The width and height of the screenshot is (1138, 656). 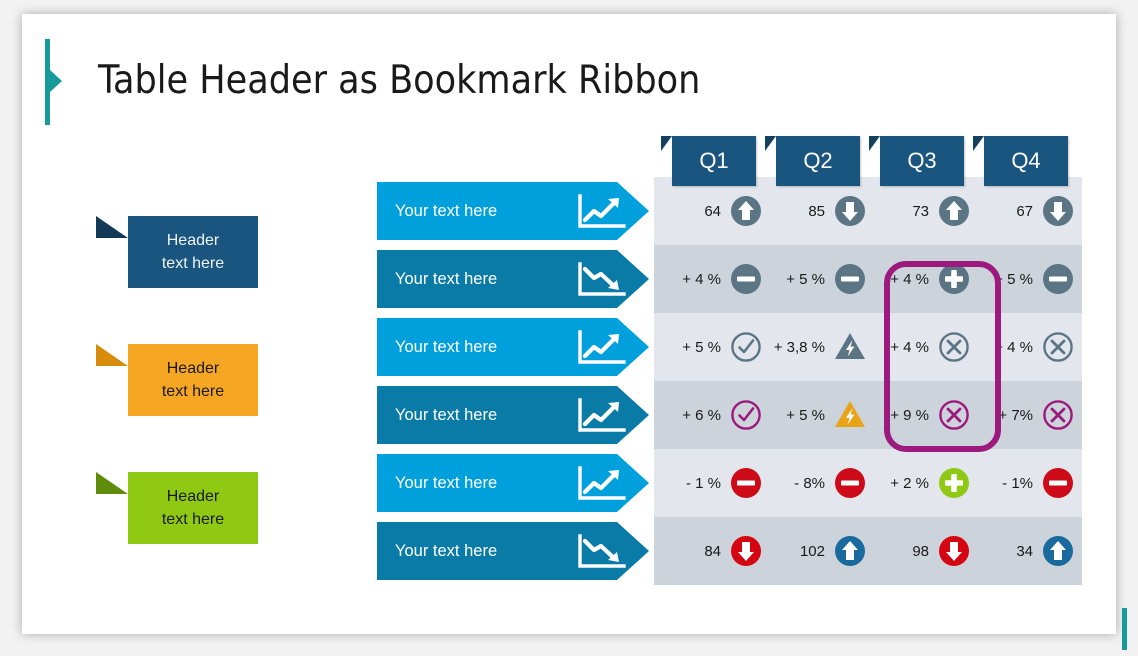 I want to click on table-cell: - 1%, so click(x=1022, y=483).